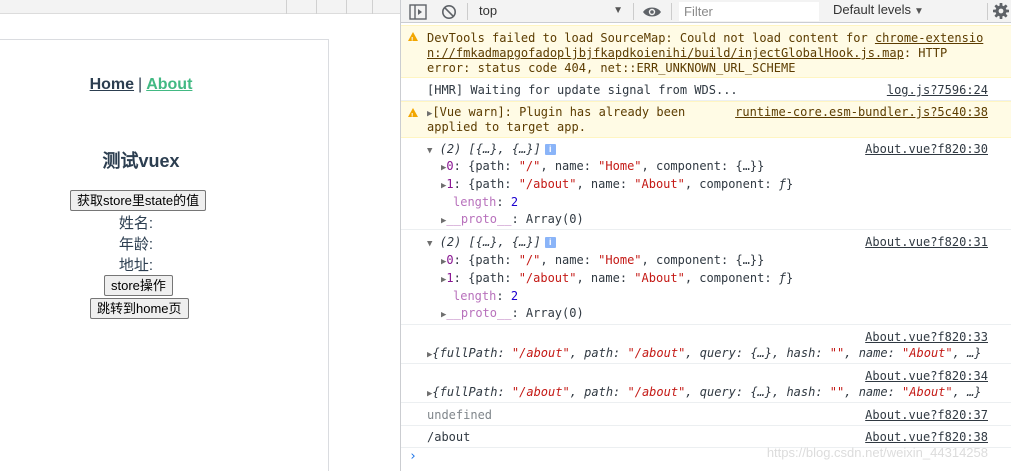 This screenshot has width=1011, height=471. I want to click on length-value: 2, so click(514, 202).